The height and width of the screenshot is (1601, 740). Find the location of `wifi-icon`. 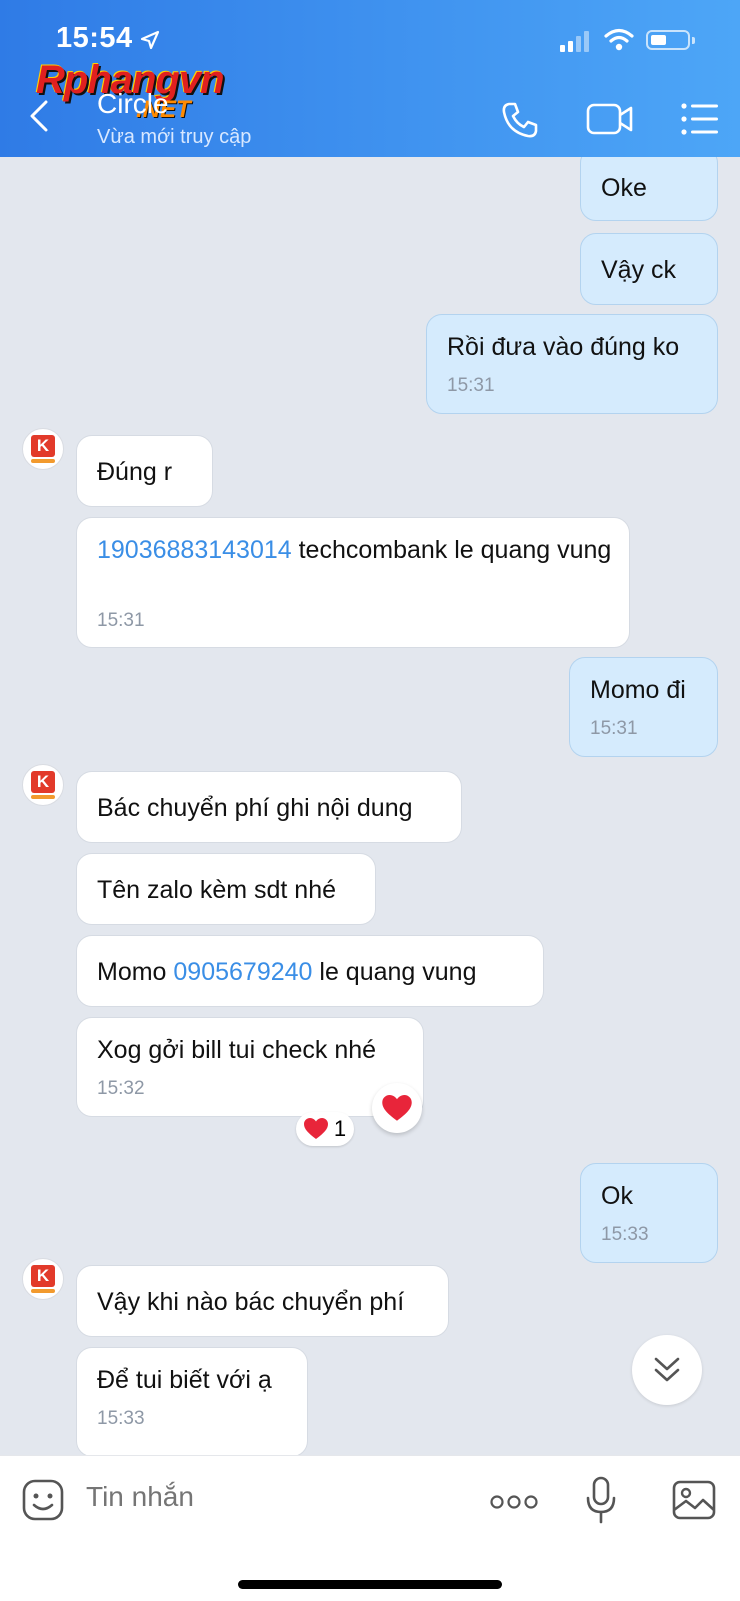

wifi-icon is located at coordinates (619, 39).